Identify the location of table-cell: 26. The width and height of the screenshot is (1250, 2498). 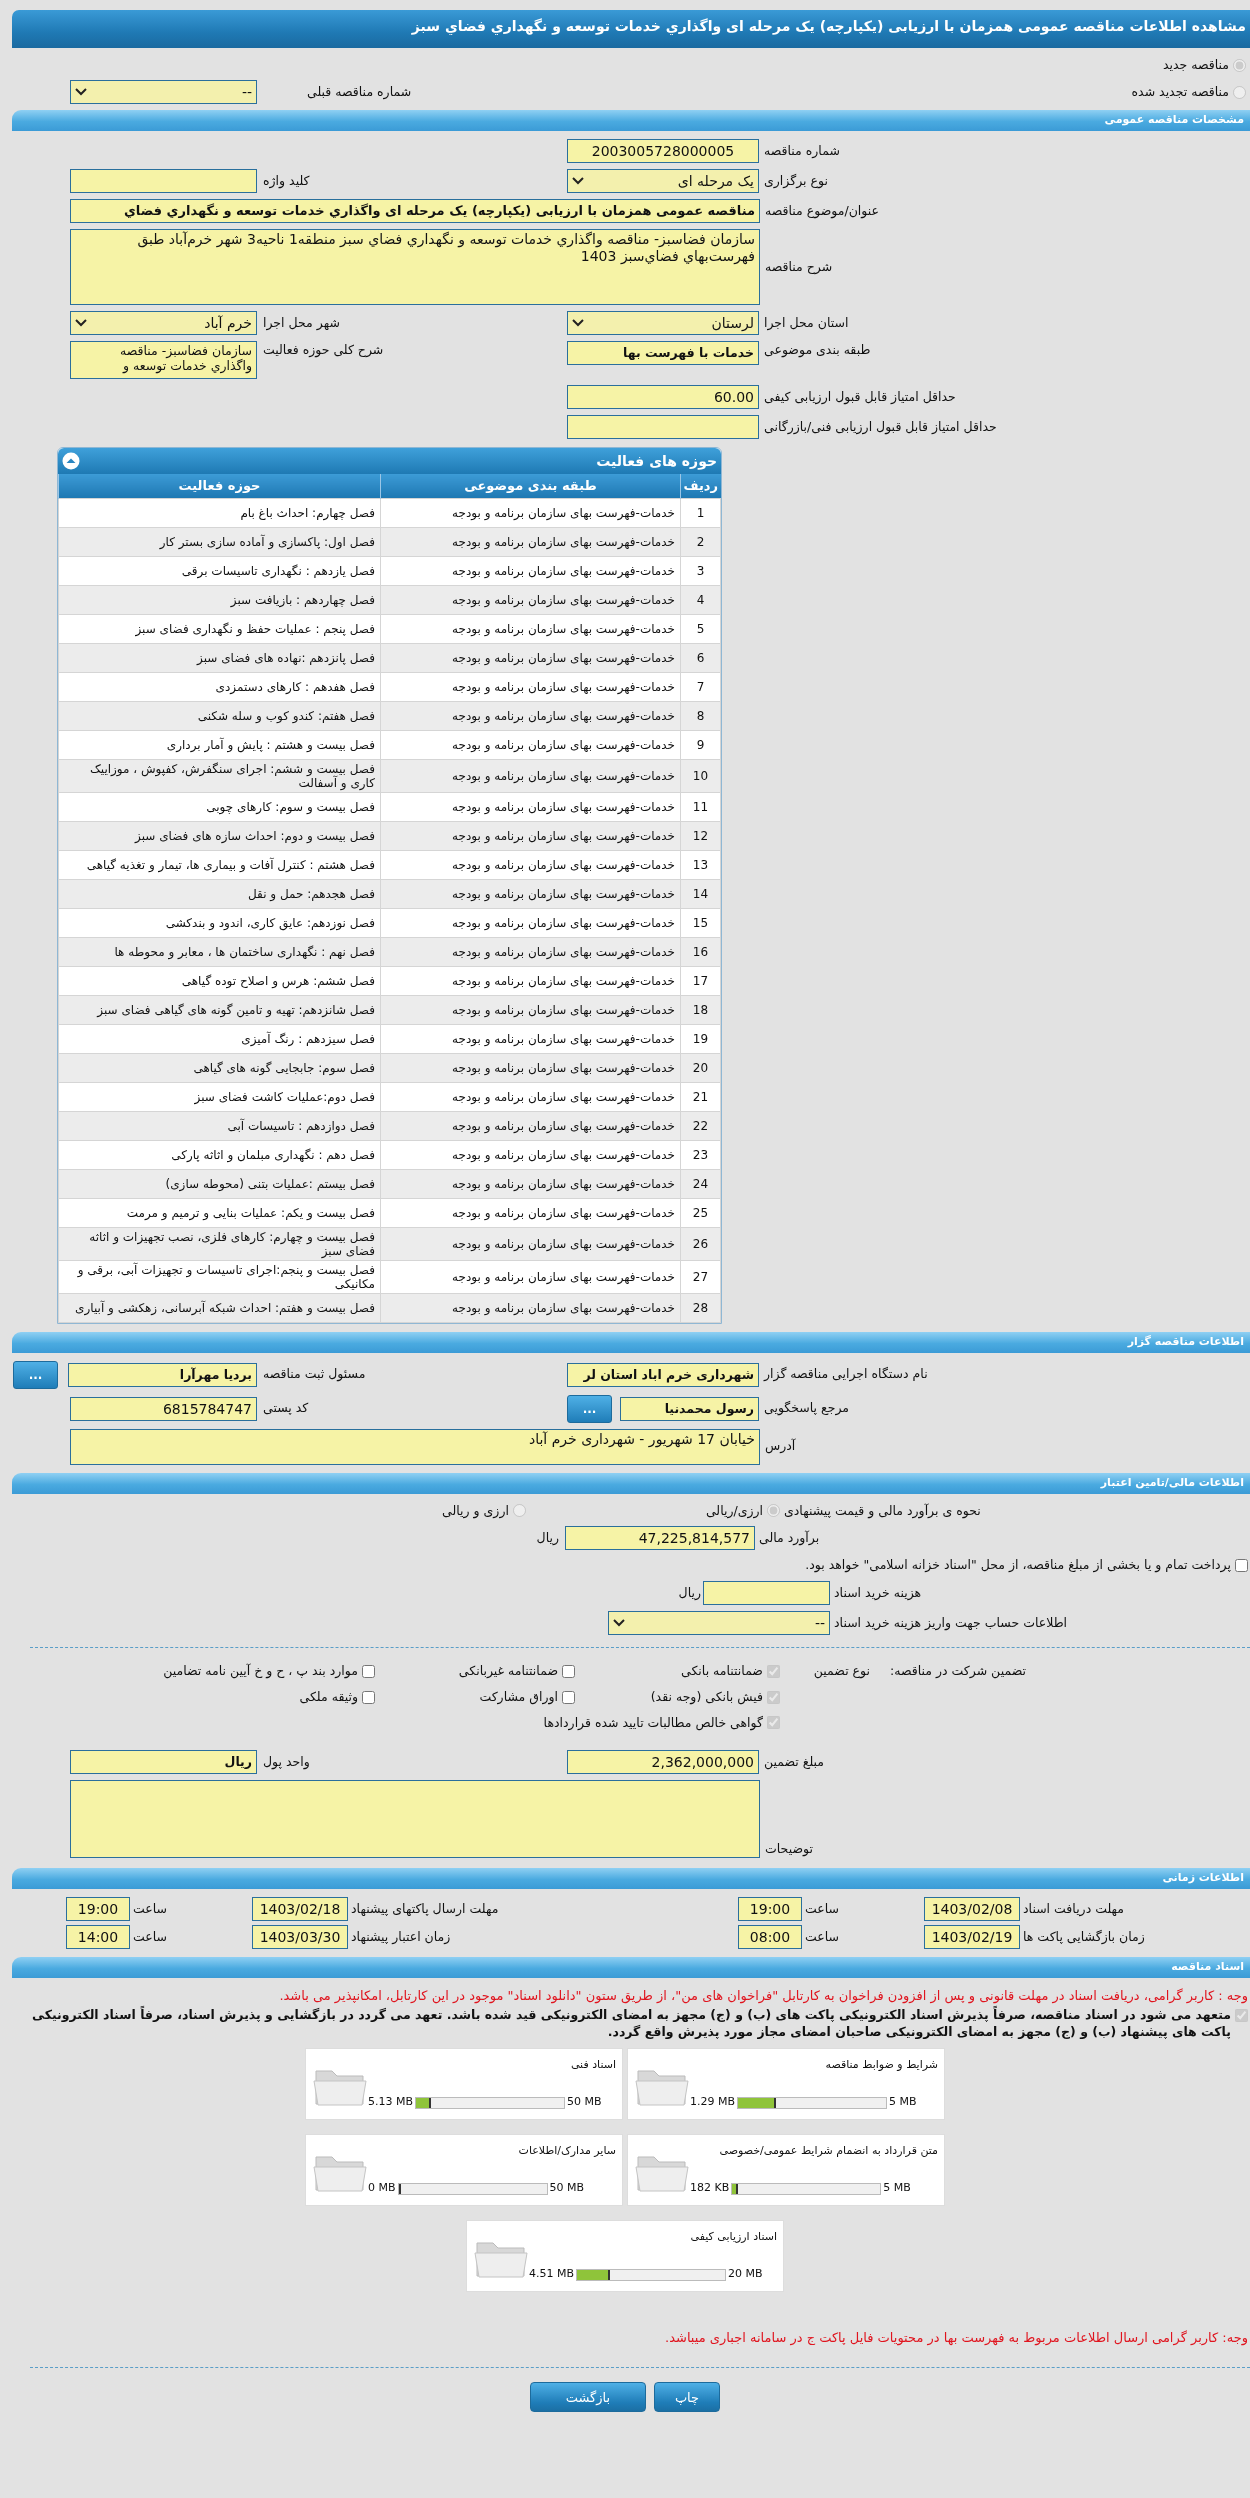
(700, 1243).